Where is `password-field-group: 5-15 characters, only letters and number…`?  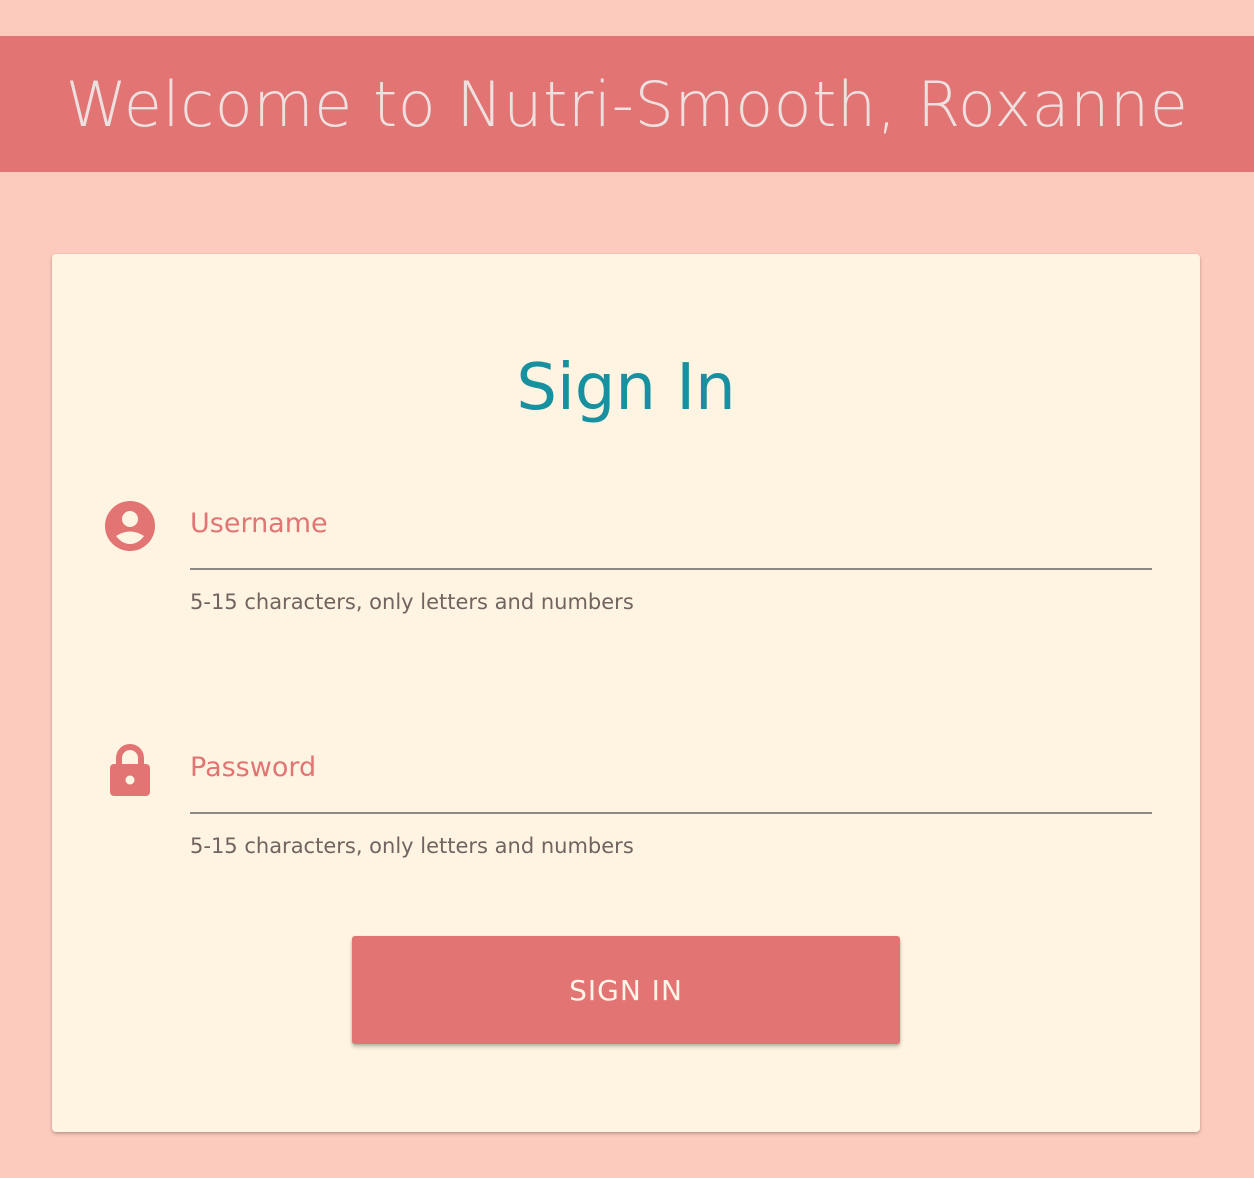
password-field-group: 5-15 characters, only letters and number… is located at coordinates (626, 803).